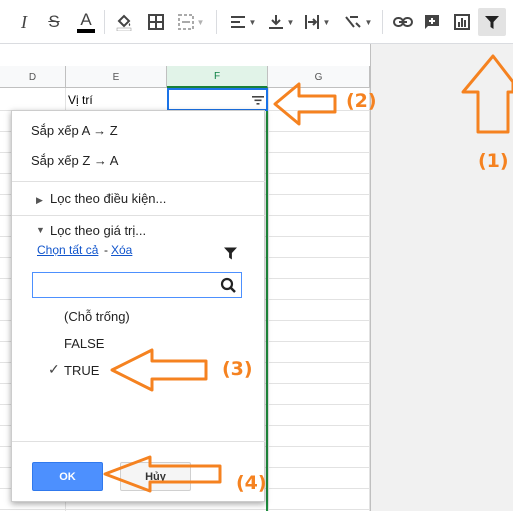 This screenshot has width=513, height=511. What do you see at coordinates (39, 200) in the screenshot?
I see `triangle-right-icon: ▶` at bounding box center [39, 200].